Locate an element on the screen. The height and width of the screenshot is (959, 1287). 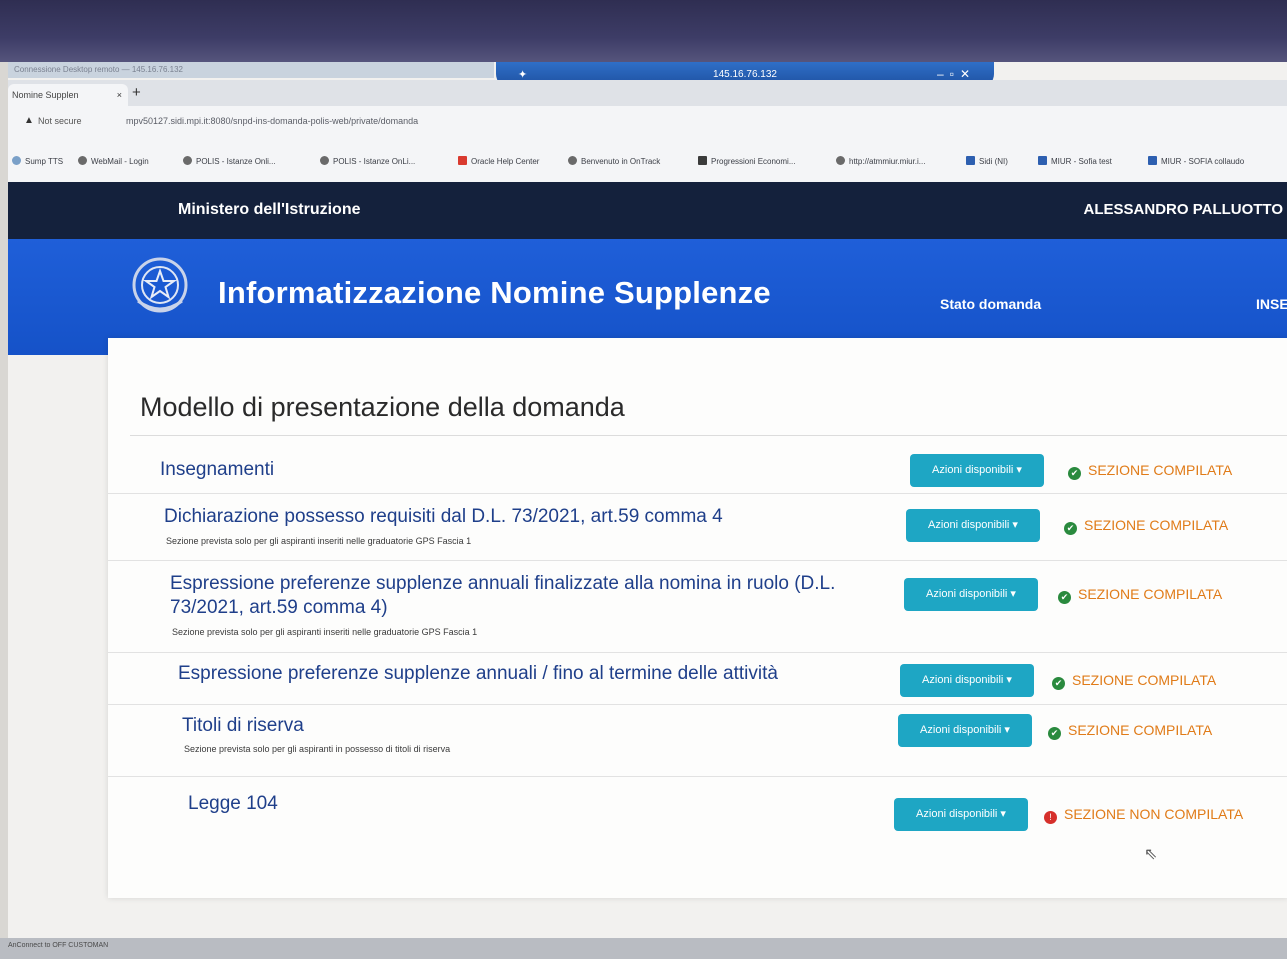
divider is located at coordinates (708, 435).